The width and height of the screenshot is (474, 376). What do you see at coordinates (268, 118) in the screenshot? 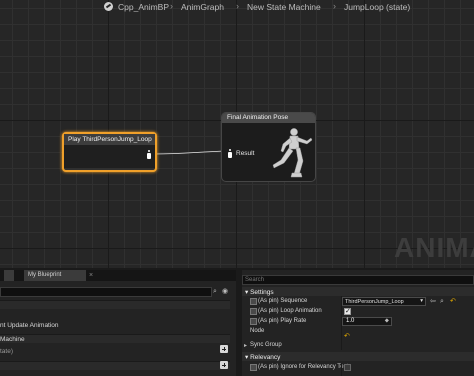
I see `node-title: Final Animation Pose` at bounding box center [268, 118].